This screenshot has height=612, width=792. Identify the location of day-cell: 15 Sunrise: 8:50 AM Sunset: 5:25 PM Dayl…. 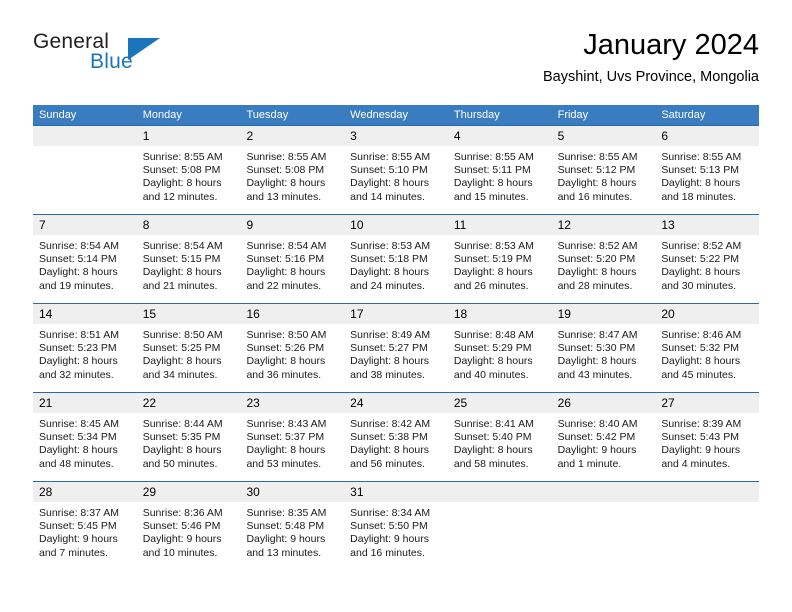
(188, 348).